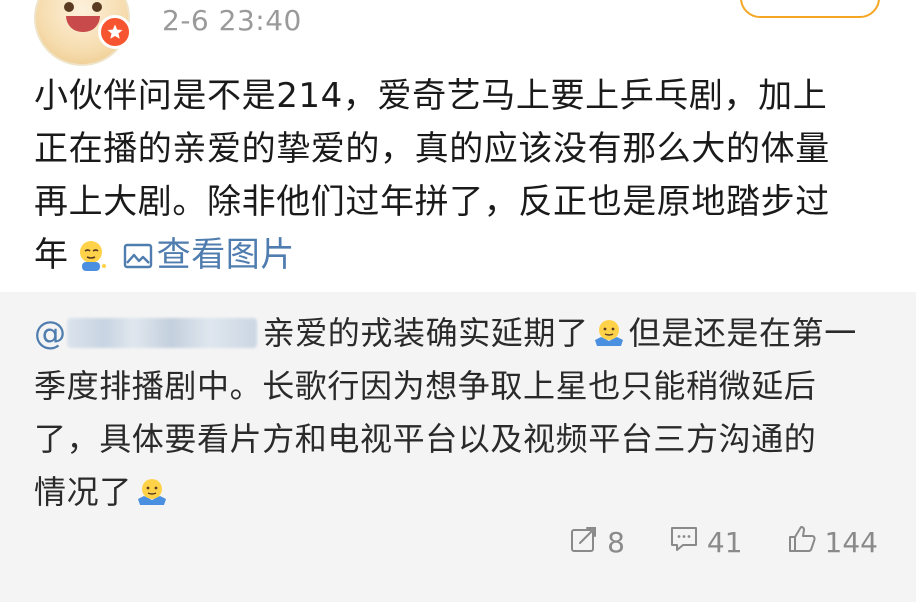  What do you see at coordinates (92, 253) in the screenshot?
I see `sleepy-emoji-icon` at bounding box center [92, 253].